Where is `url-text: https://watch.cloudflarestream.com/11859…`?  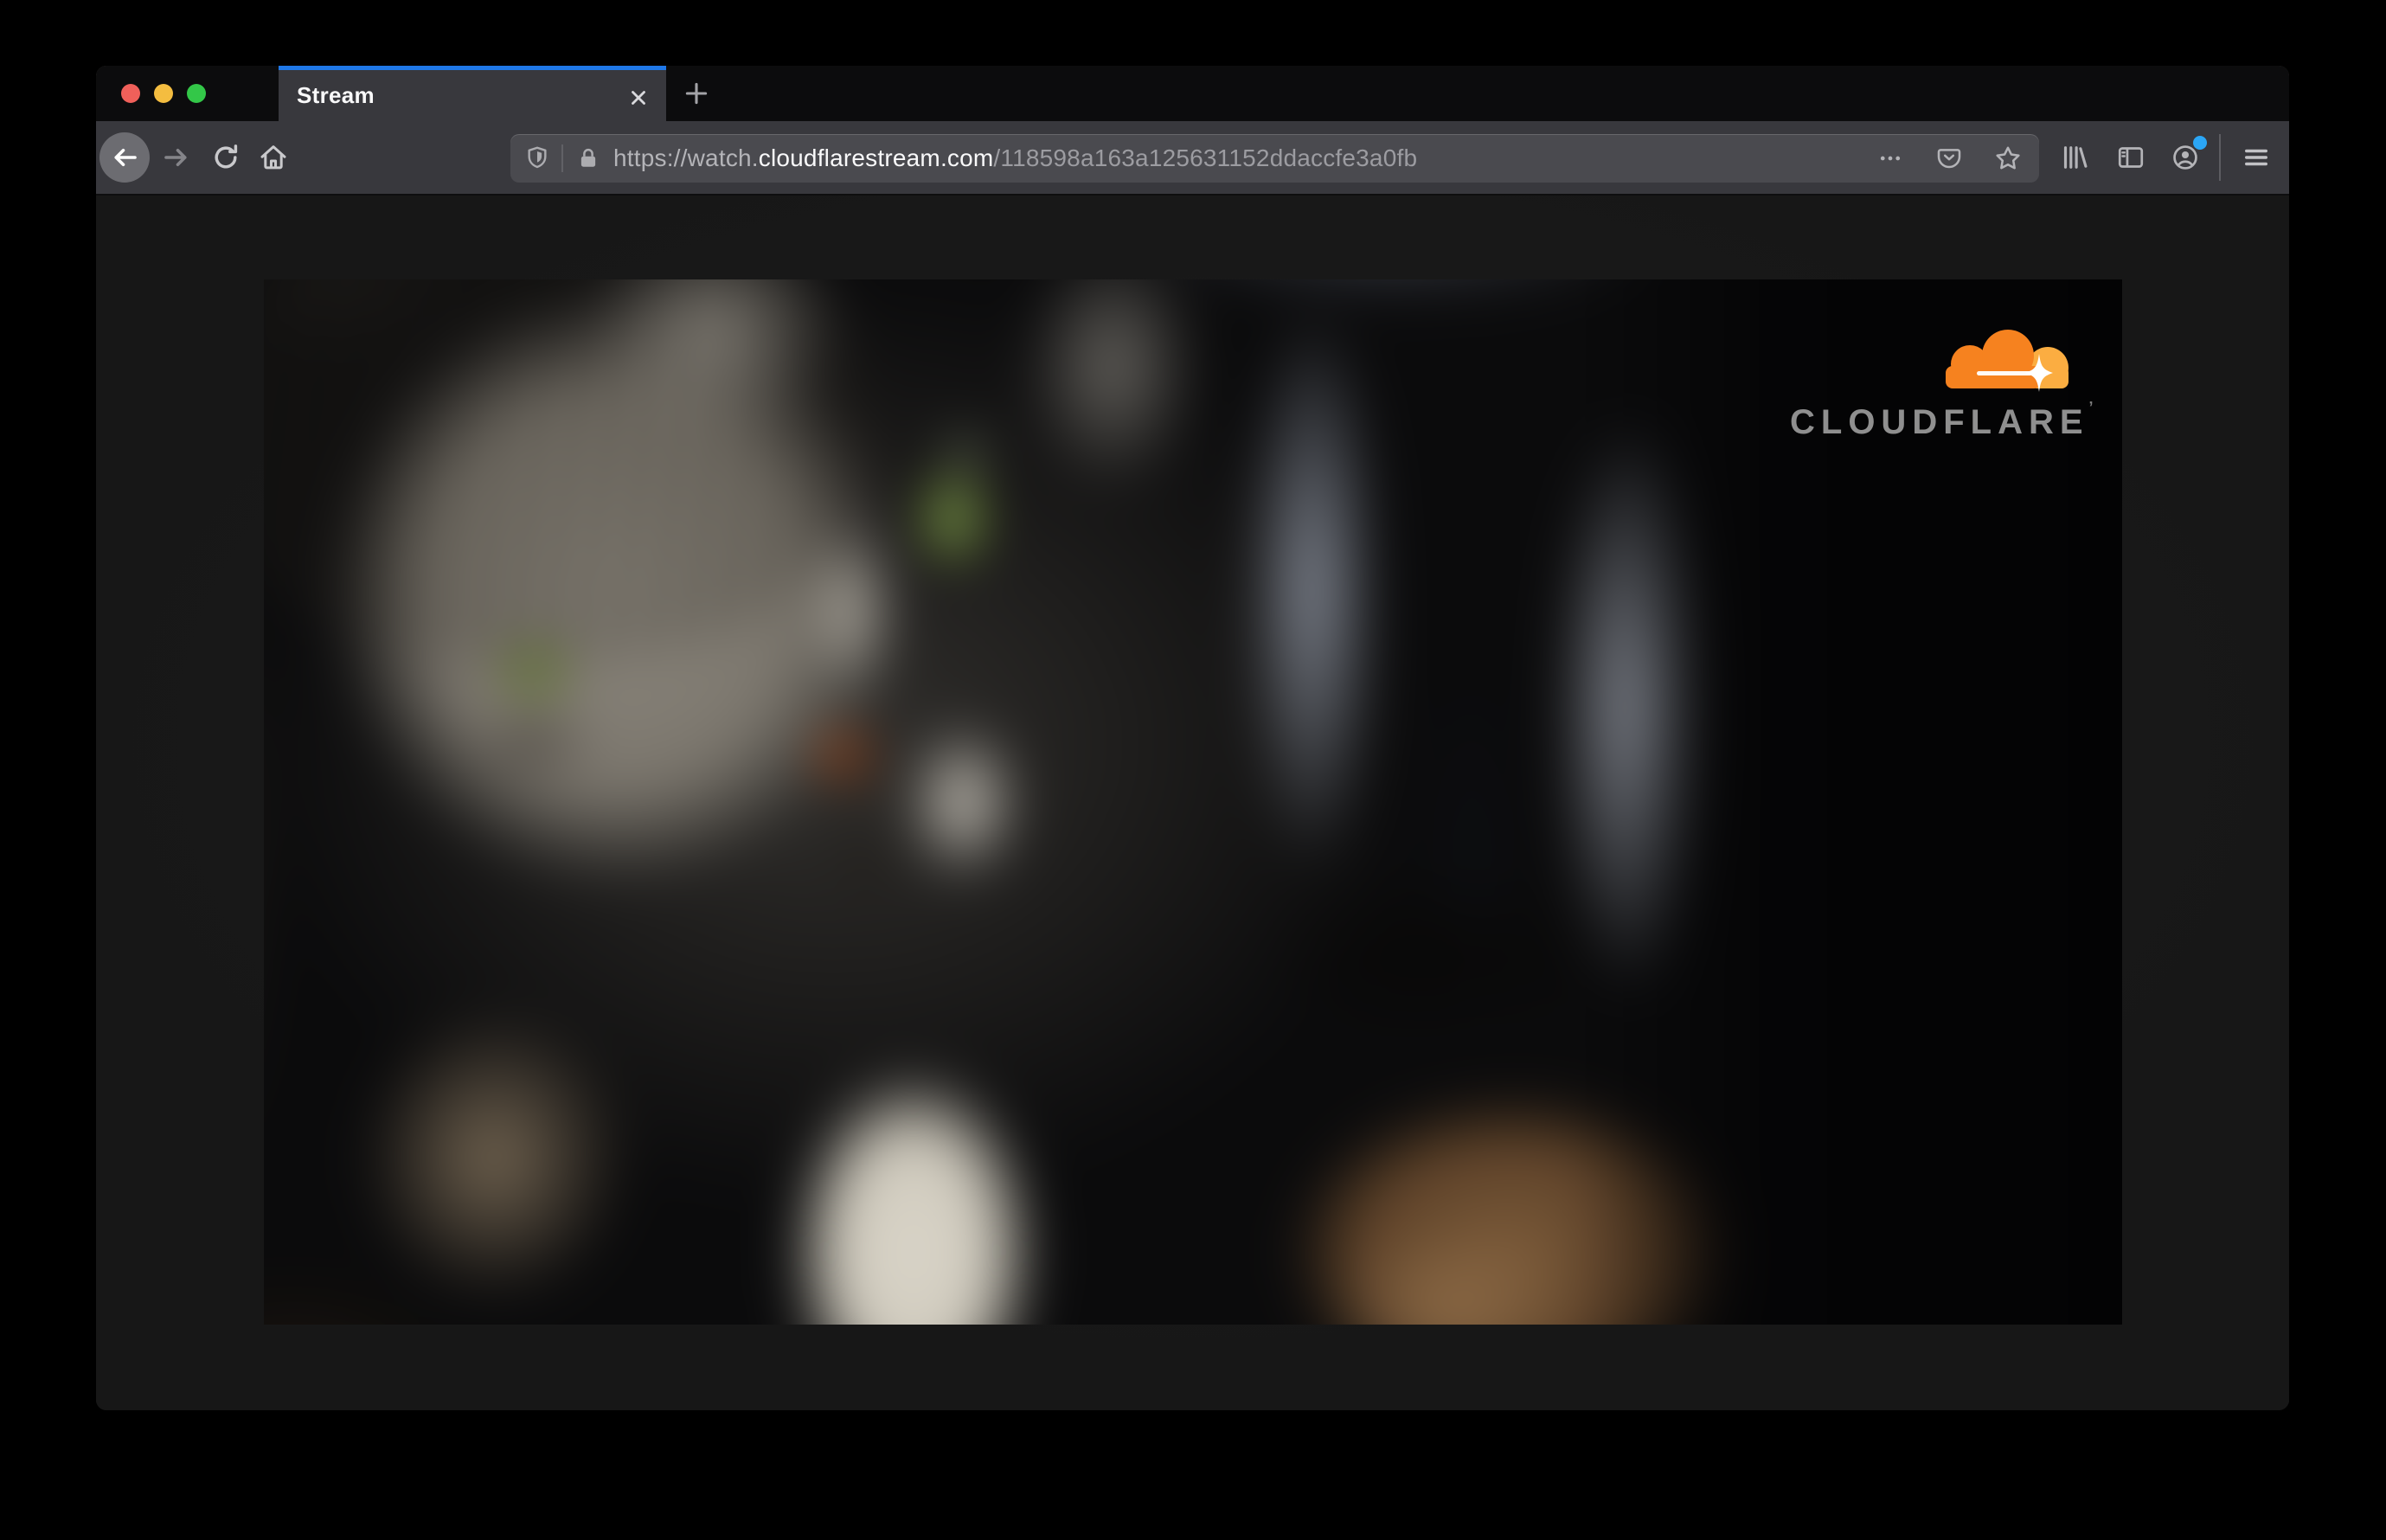
url-text: https://watch.cloudflarestream.com/11859… is located at coordinates (1015, 158).